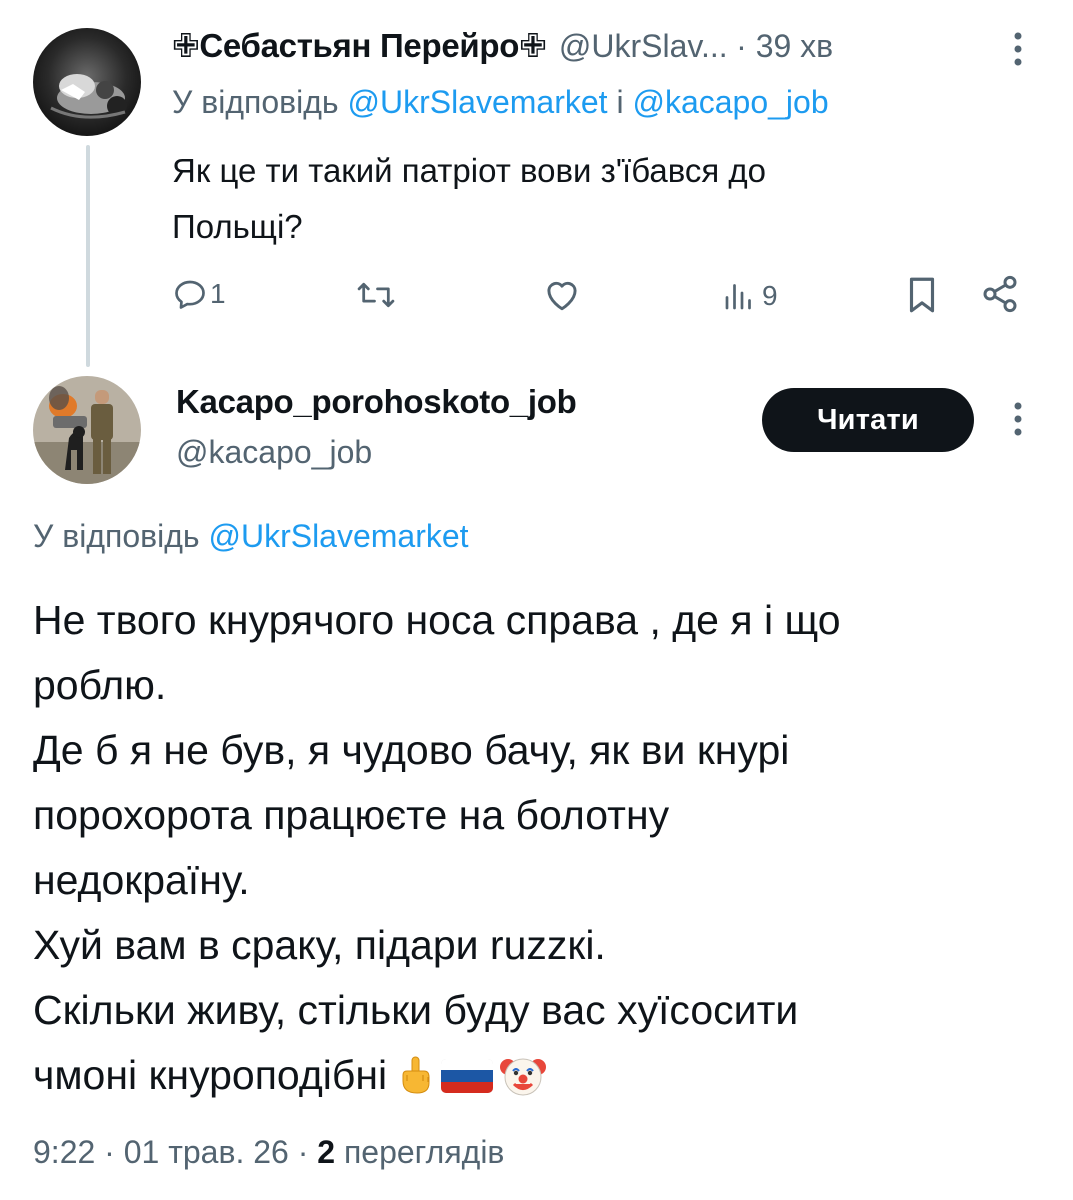  Describe the element at coordinates (190, 294) in the screenshot. I see `reply-icon` at that location.